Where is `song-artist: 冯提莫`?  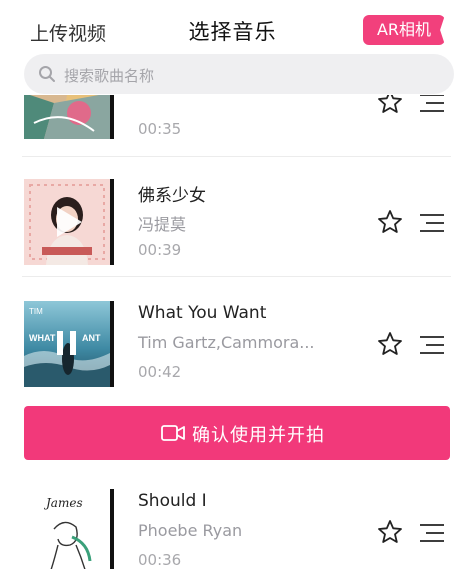
song-artist: 冯提莫 is located at coordinates (162, 224).